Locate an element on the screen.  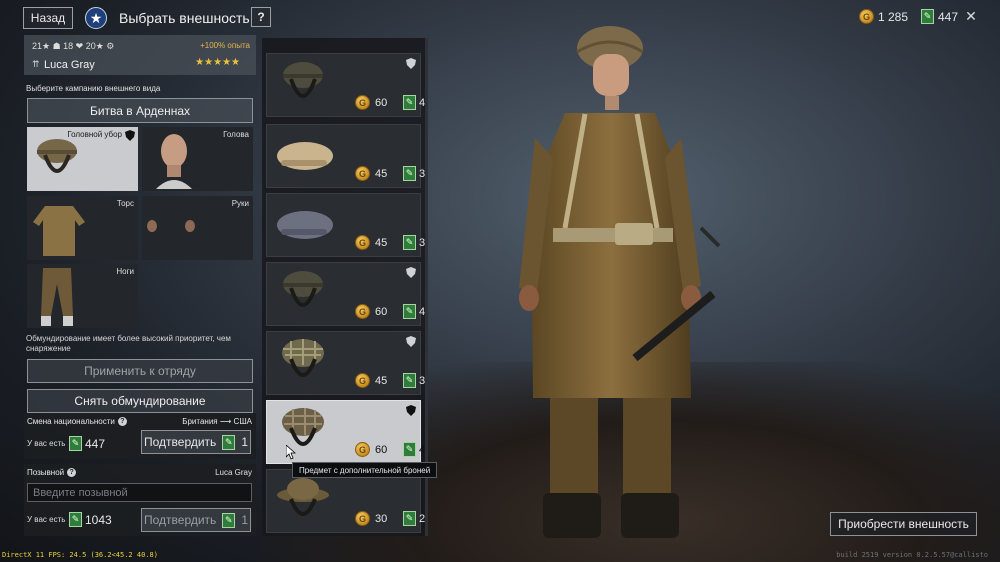
helmet-brodie-icon is located at coordinates (303, 497).